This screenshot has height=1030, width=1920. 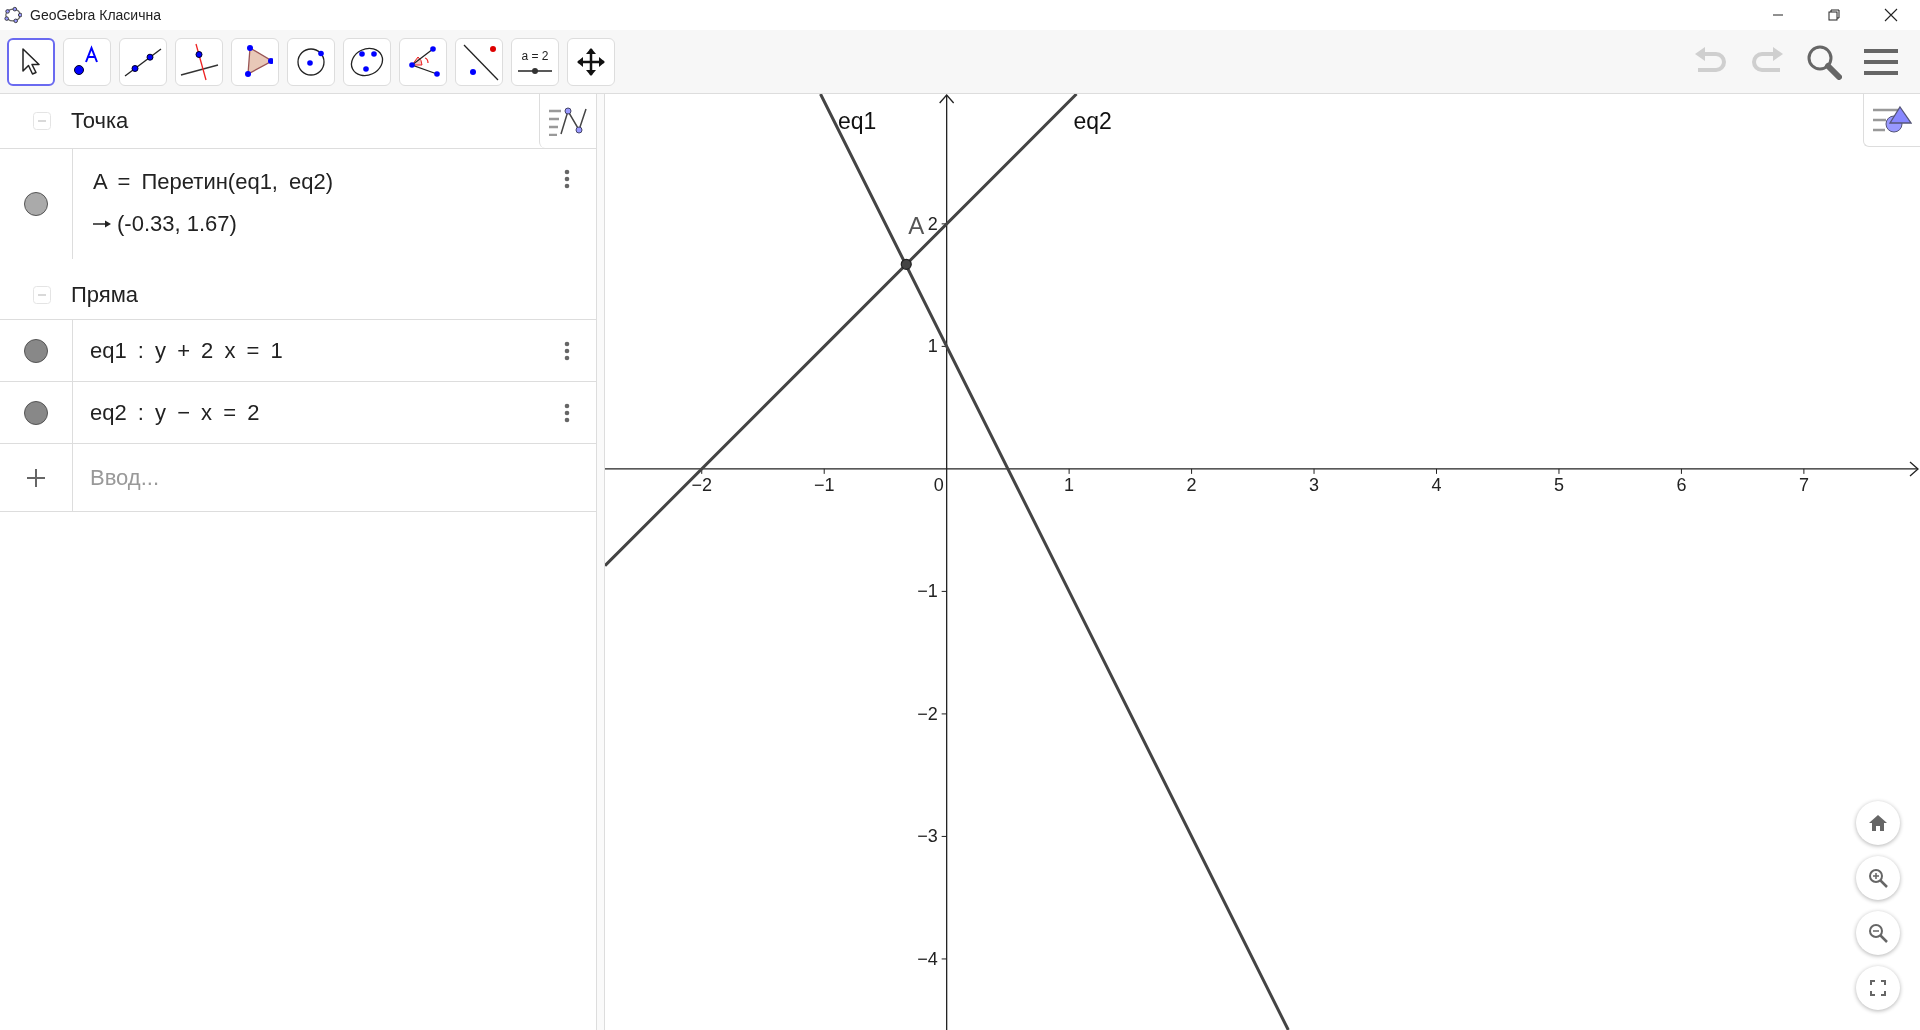 I want to click on point-label: A, so click(x=916, y=226).